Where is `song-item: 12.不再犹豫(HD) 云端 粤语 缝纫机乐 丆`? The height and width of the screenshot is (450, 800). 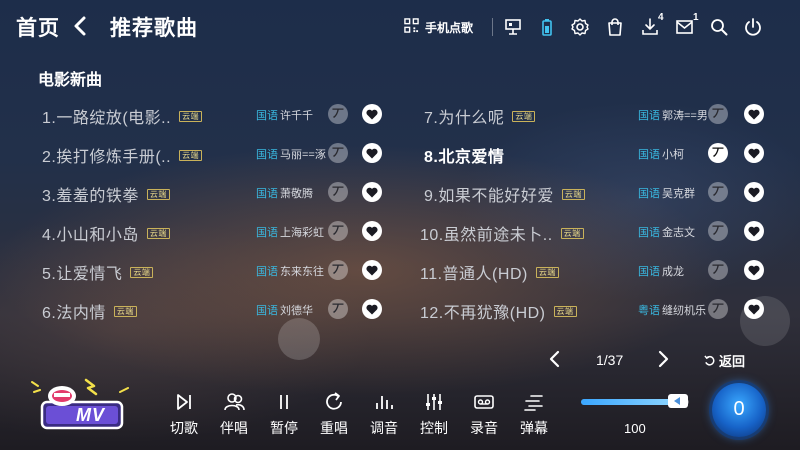 song-item: 12.不再犹豫(HD) 云端 粤语 缝纫机乐 丆 is located at coordinates (597, 309).